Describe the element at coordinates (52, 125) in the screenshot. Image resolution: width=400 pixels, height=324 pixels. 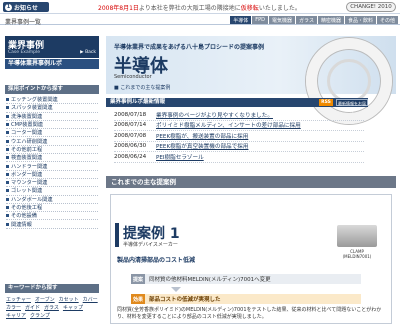
I see `sidebar-item-cmp: CMP装置関連` at that location.